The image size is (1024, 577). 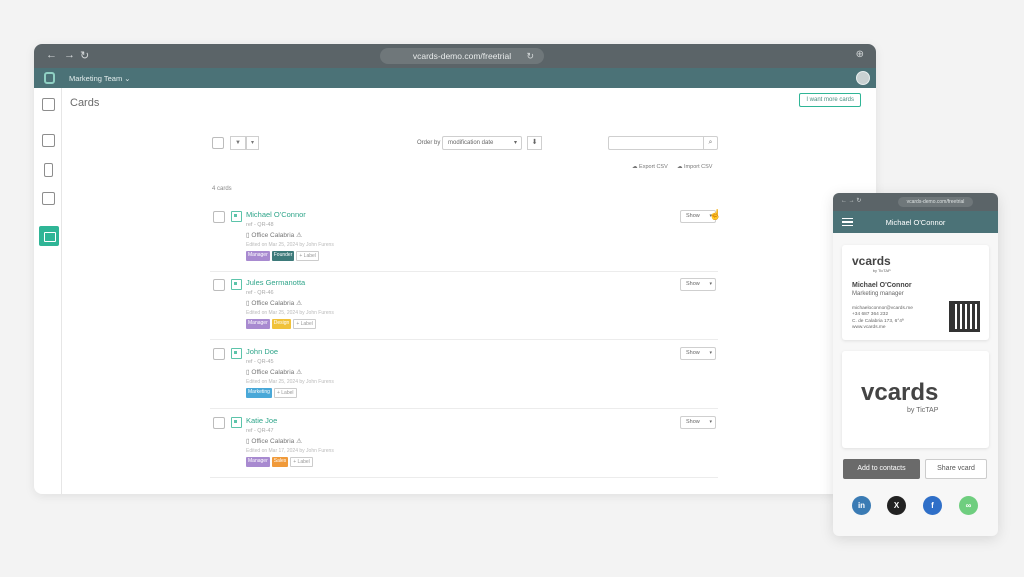 I want to click on qr-code-icon, so click(x=964, y=316).